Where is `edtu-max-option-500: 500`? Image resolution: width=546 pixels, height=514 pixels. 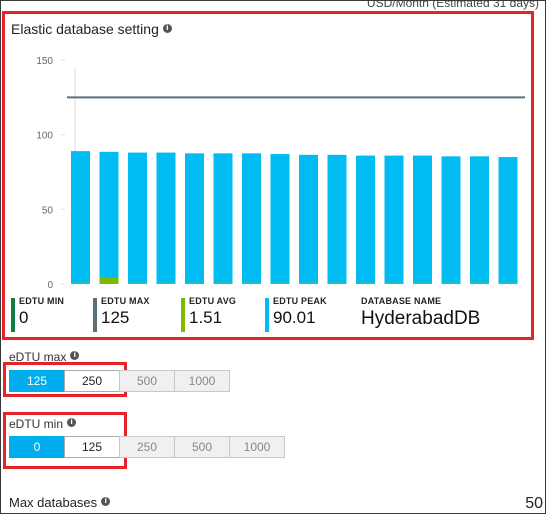 edtu-max-option-500: 500 is located at coordinates (147, 381).